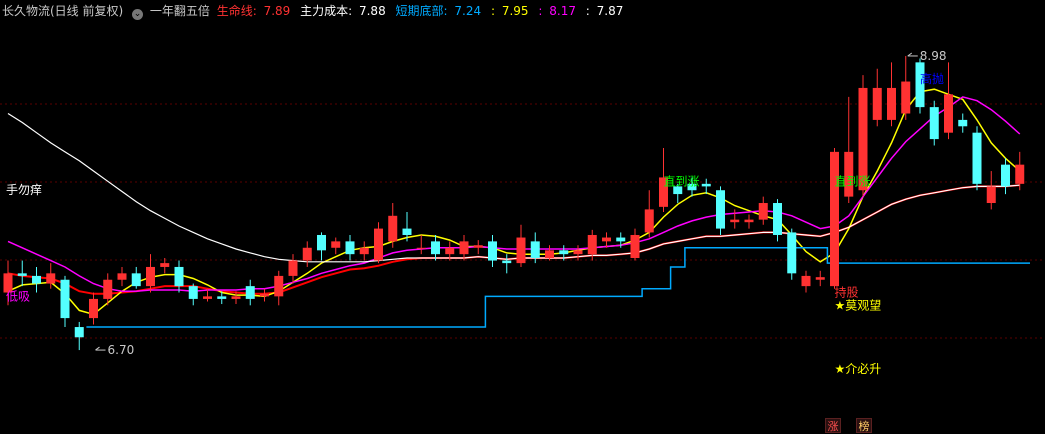  I want to click on chevron-down-icon: ⌄, so click(138, 14).